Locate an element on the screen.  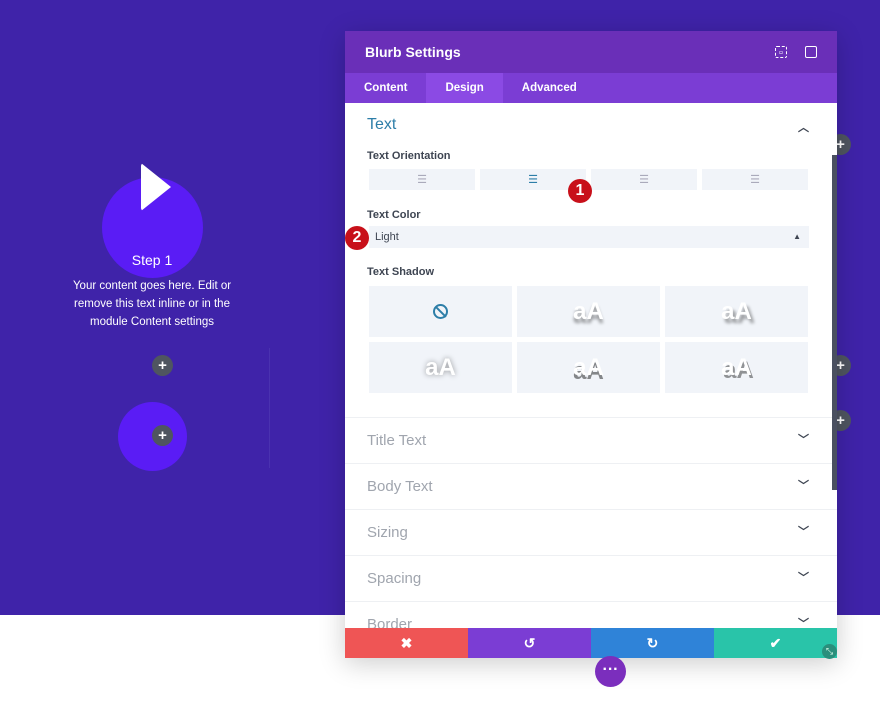
text-shadow-label: Text Shadow is located at coordinates (401, 272).